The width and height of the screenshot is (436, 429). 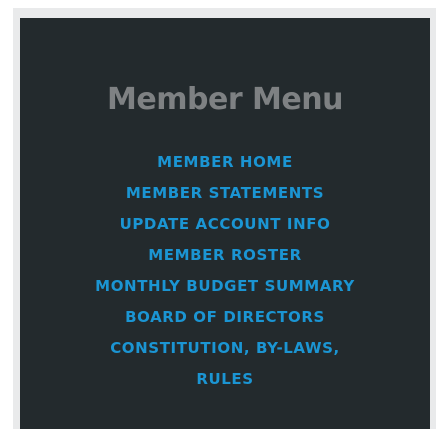 I want to click on menu-item-member-home: MEMBER HOME, so click(x=225, y=162).